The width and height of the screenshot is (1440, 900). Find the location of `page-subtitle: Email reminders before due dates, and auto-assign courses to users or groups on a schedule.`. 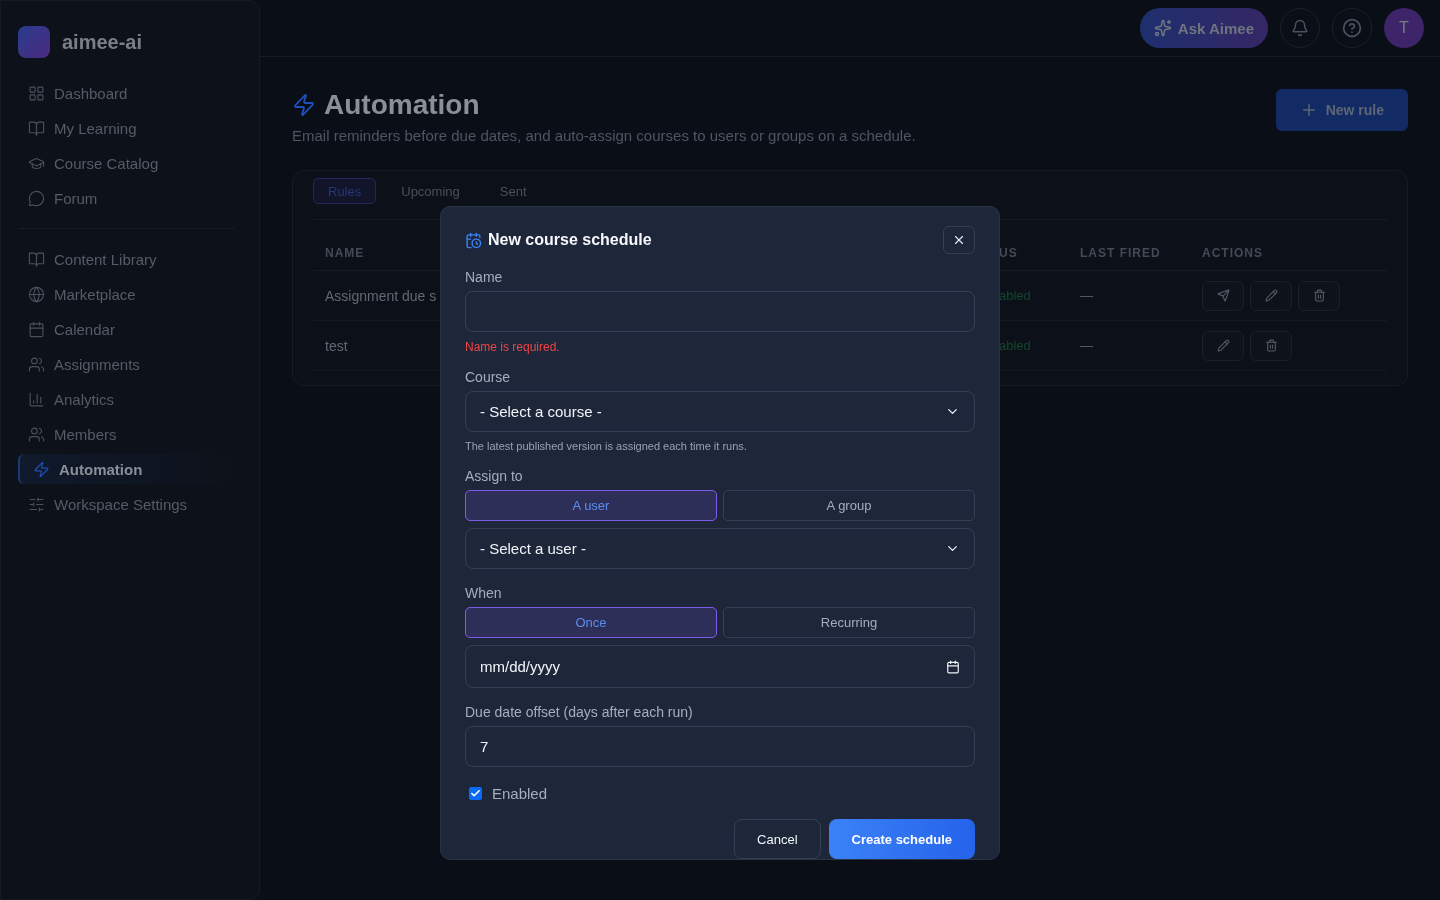

page-subtitle: Email reminders before due dates, and auto-assign courses to users or groups on a schedule. is located at coordinates (604, 135).